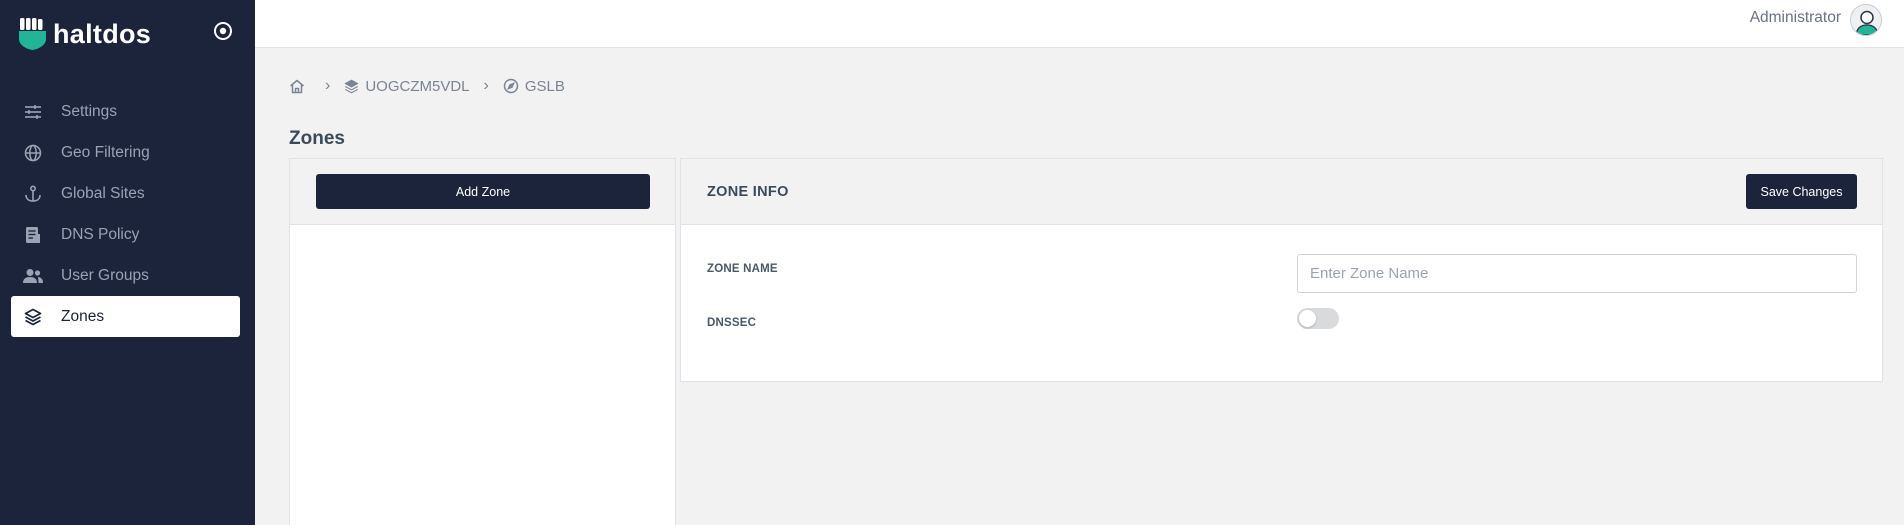  Describe the element at coordinates (223, 31) in the screenshot. I see `target-circle-icon` at that location.